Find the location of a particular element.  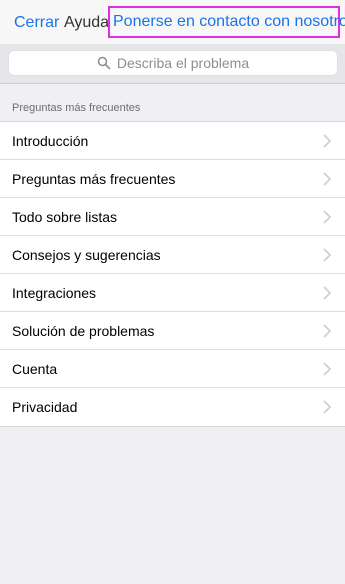

close-button: Cerrar is located at coordinates (36, 23).